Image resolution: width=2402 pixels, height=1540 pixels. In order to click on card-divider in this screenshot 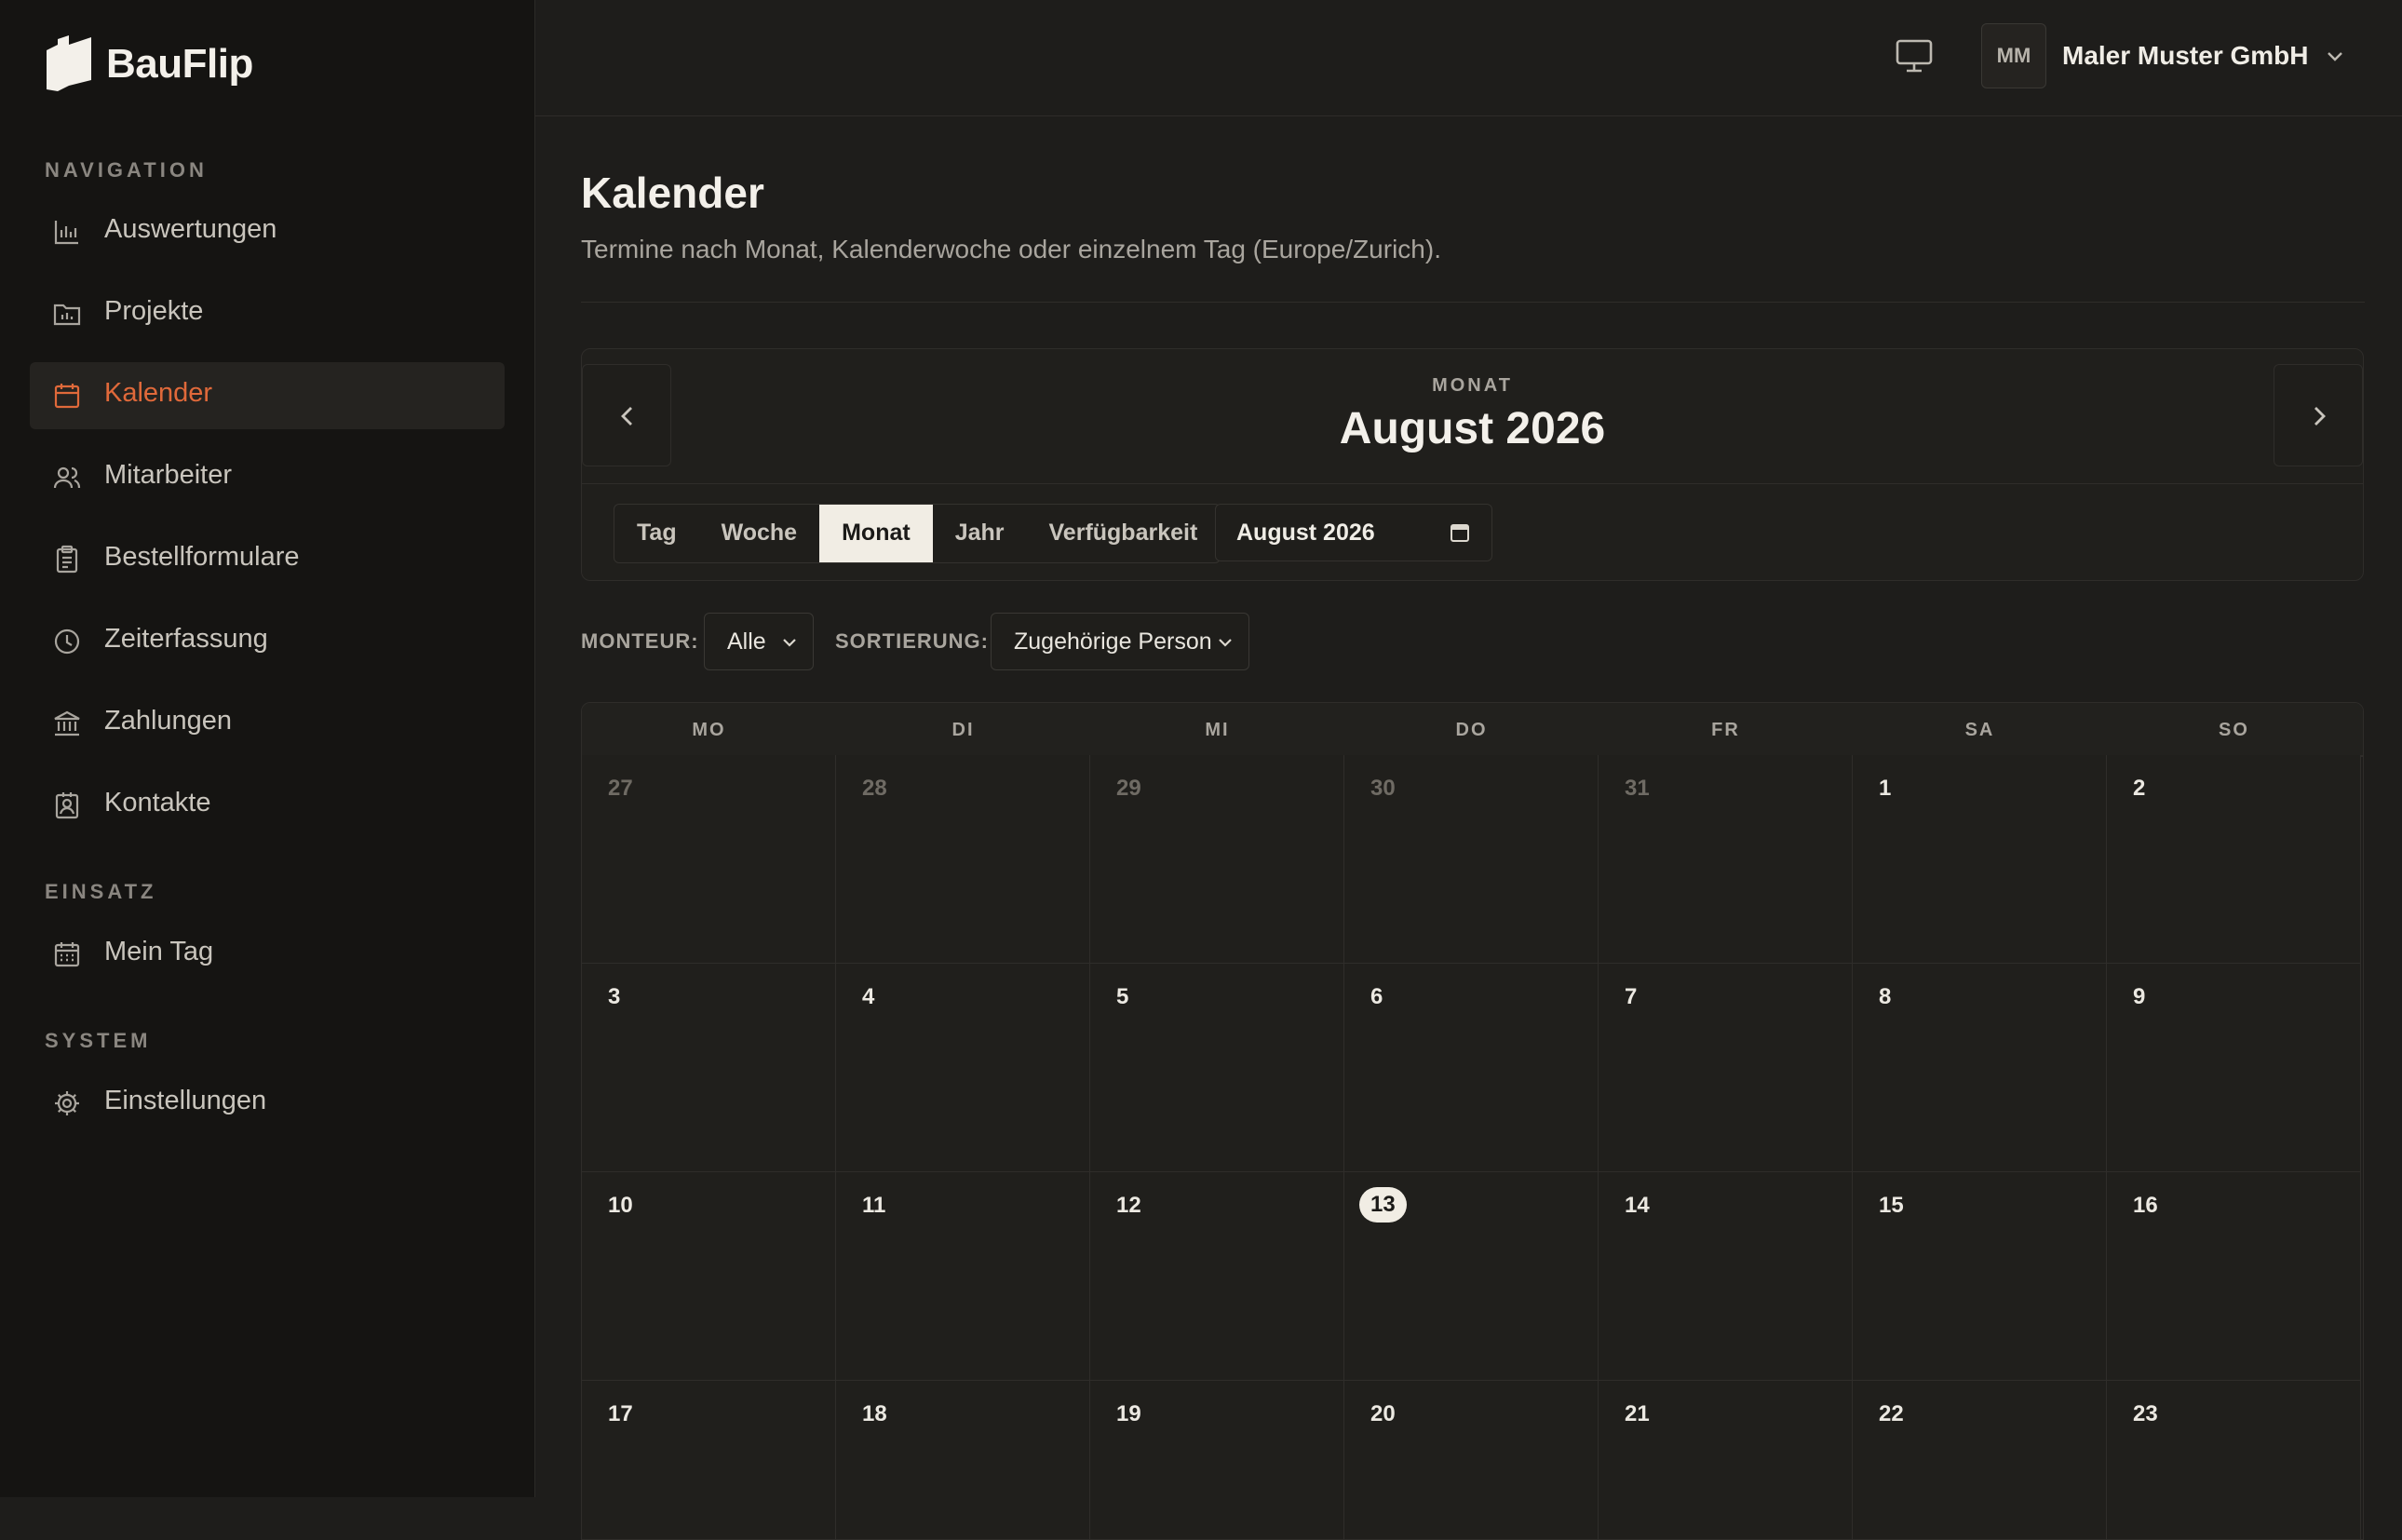, I will do `click(1472, 483)`.